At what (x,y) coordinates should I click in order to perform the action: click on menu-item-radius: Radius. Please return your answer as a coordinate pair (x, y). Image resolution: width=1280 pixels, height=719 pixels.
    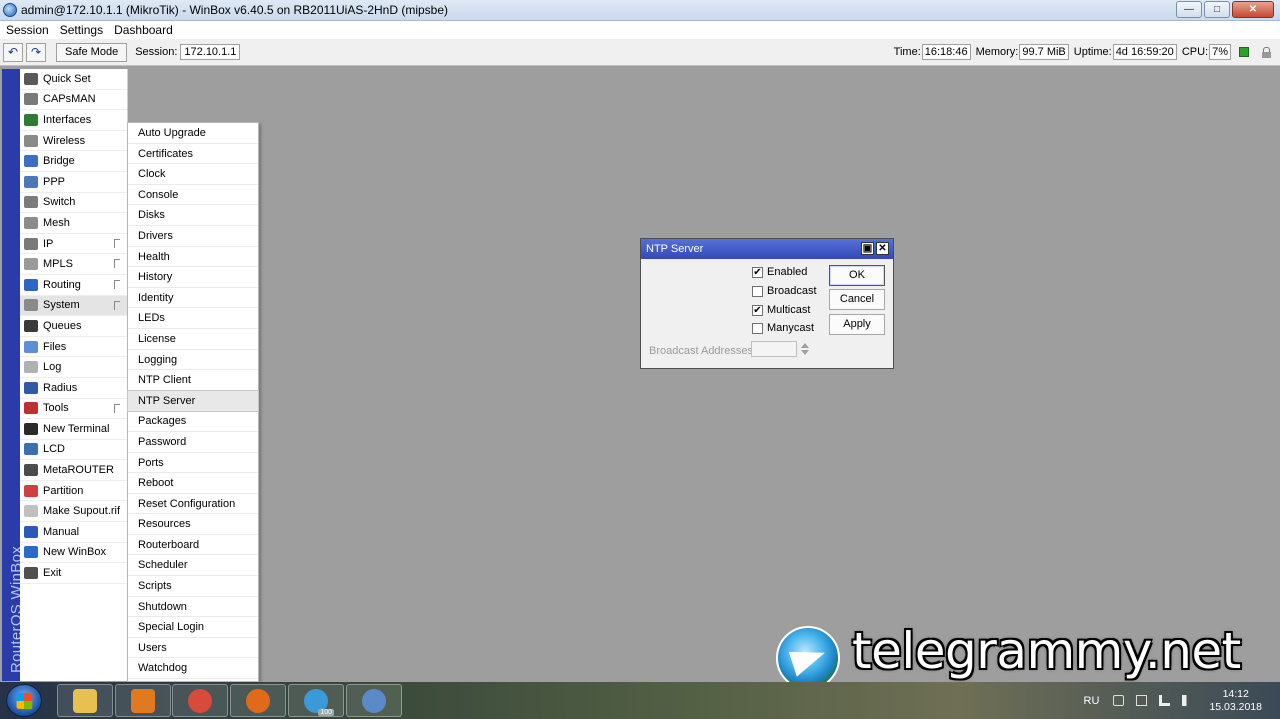
    Looking at the image, I should click on (73, 388).